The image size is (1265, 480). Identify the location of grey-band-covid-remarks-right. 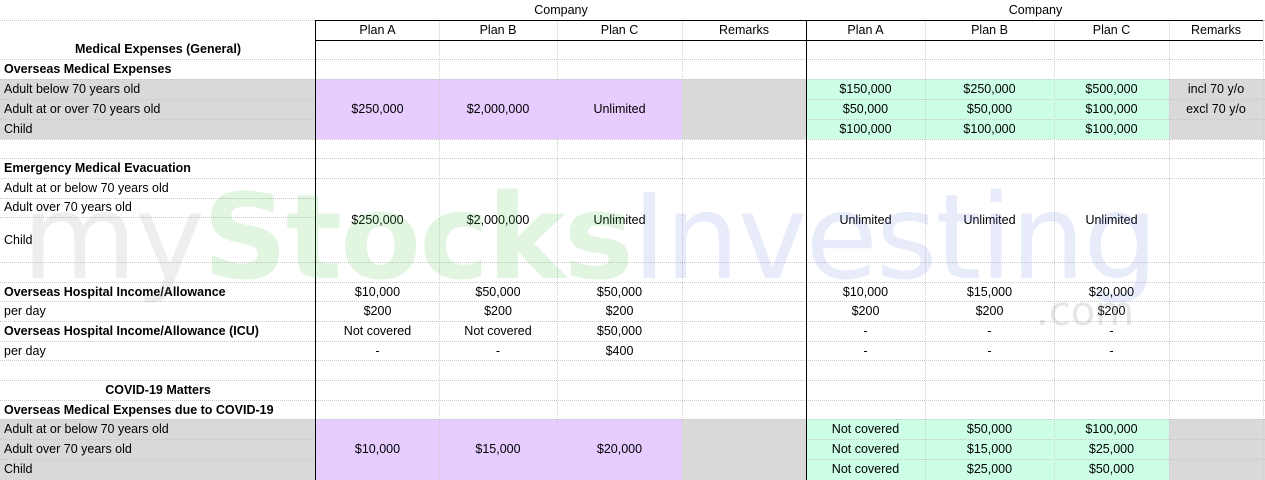
(1217, 449).